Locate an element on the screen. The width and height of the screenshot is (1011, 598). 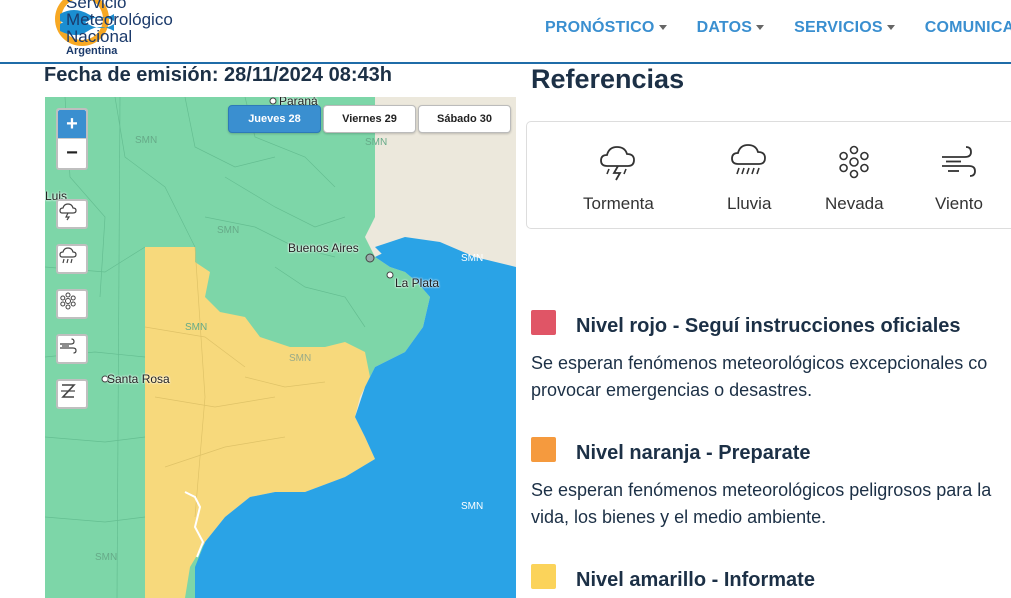
rain-filter-button is located at coordinates (72, 259).